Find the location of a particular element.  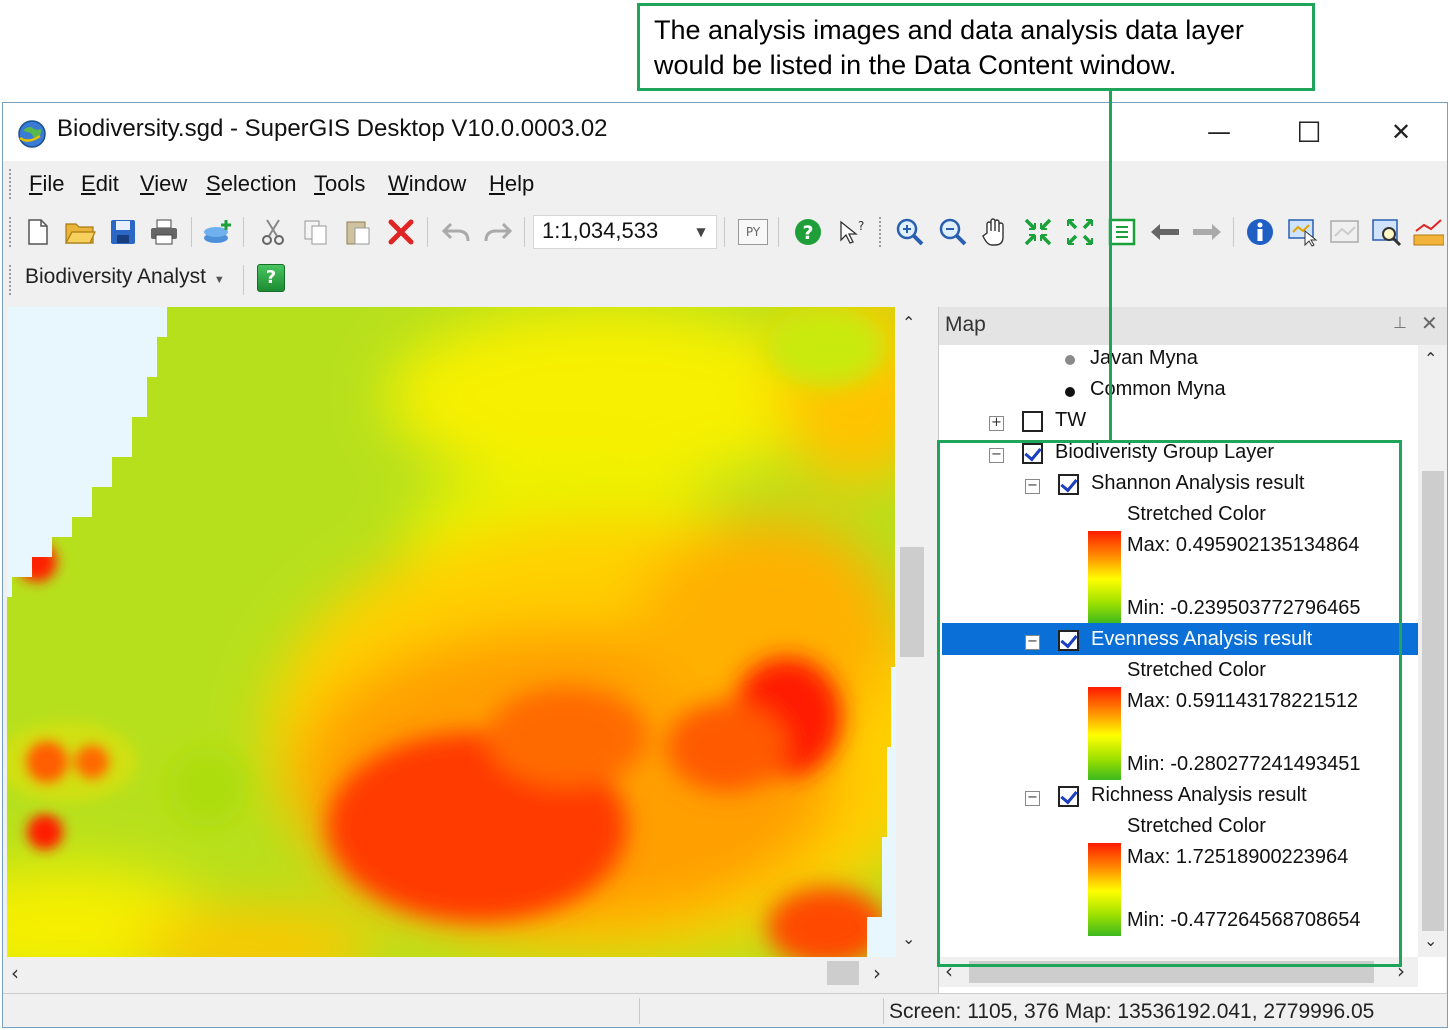

zoom-out-icon is located at coordinates (953, 232).